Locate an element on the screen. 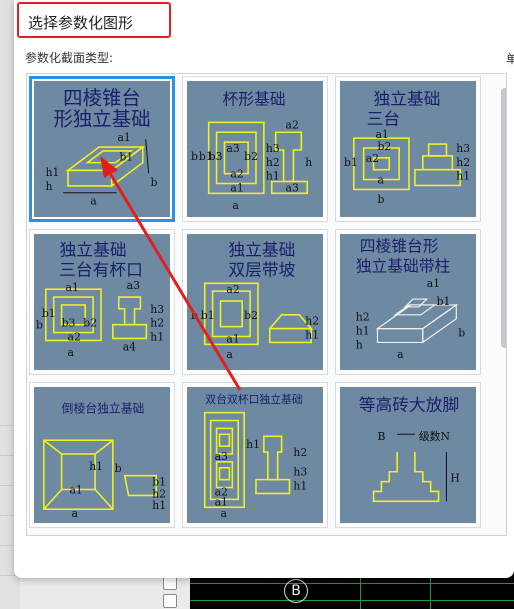 This screenshot has height=609, width=514. section-type-label: 参数化截面类型: is located at coordinates (69, 58).